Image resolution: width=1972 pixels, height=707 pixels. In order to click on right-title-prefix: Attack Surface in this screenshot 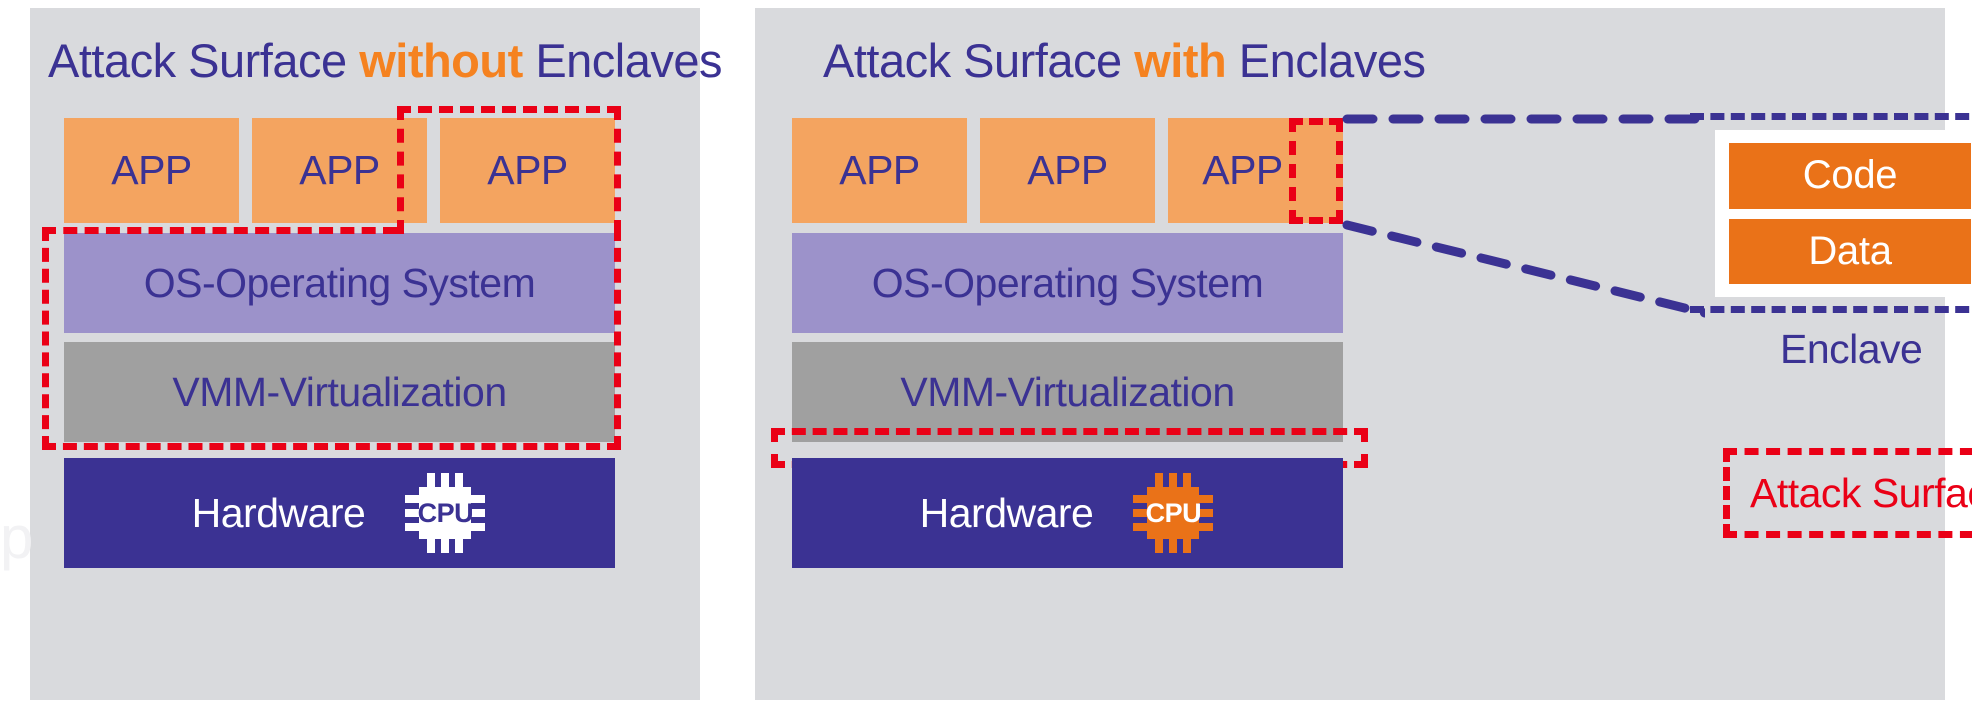, I will do `click(979, 60)`.